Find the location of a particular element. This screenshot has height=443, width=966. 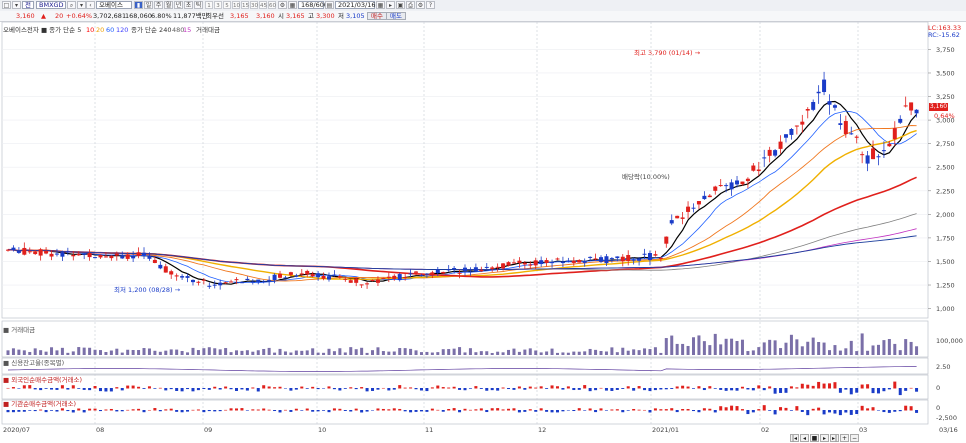

period-30: 30 is located at coordinates (254, 5).